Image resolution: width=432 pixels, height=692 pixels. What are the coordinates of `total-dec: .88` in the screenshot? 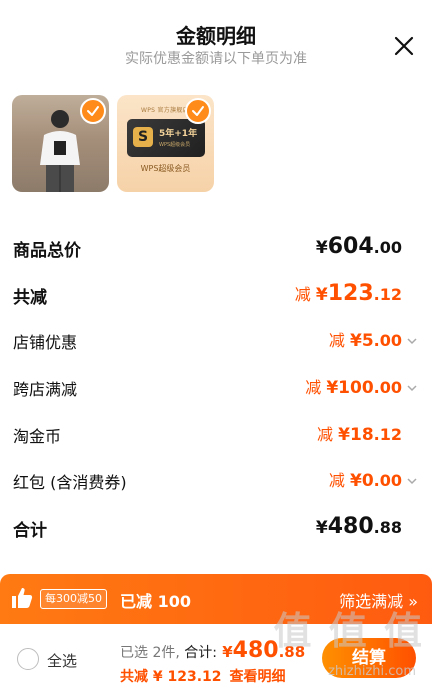 It's located at (292, 652).